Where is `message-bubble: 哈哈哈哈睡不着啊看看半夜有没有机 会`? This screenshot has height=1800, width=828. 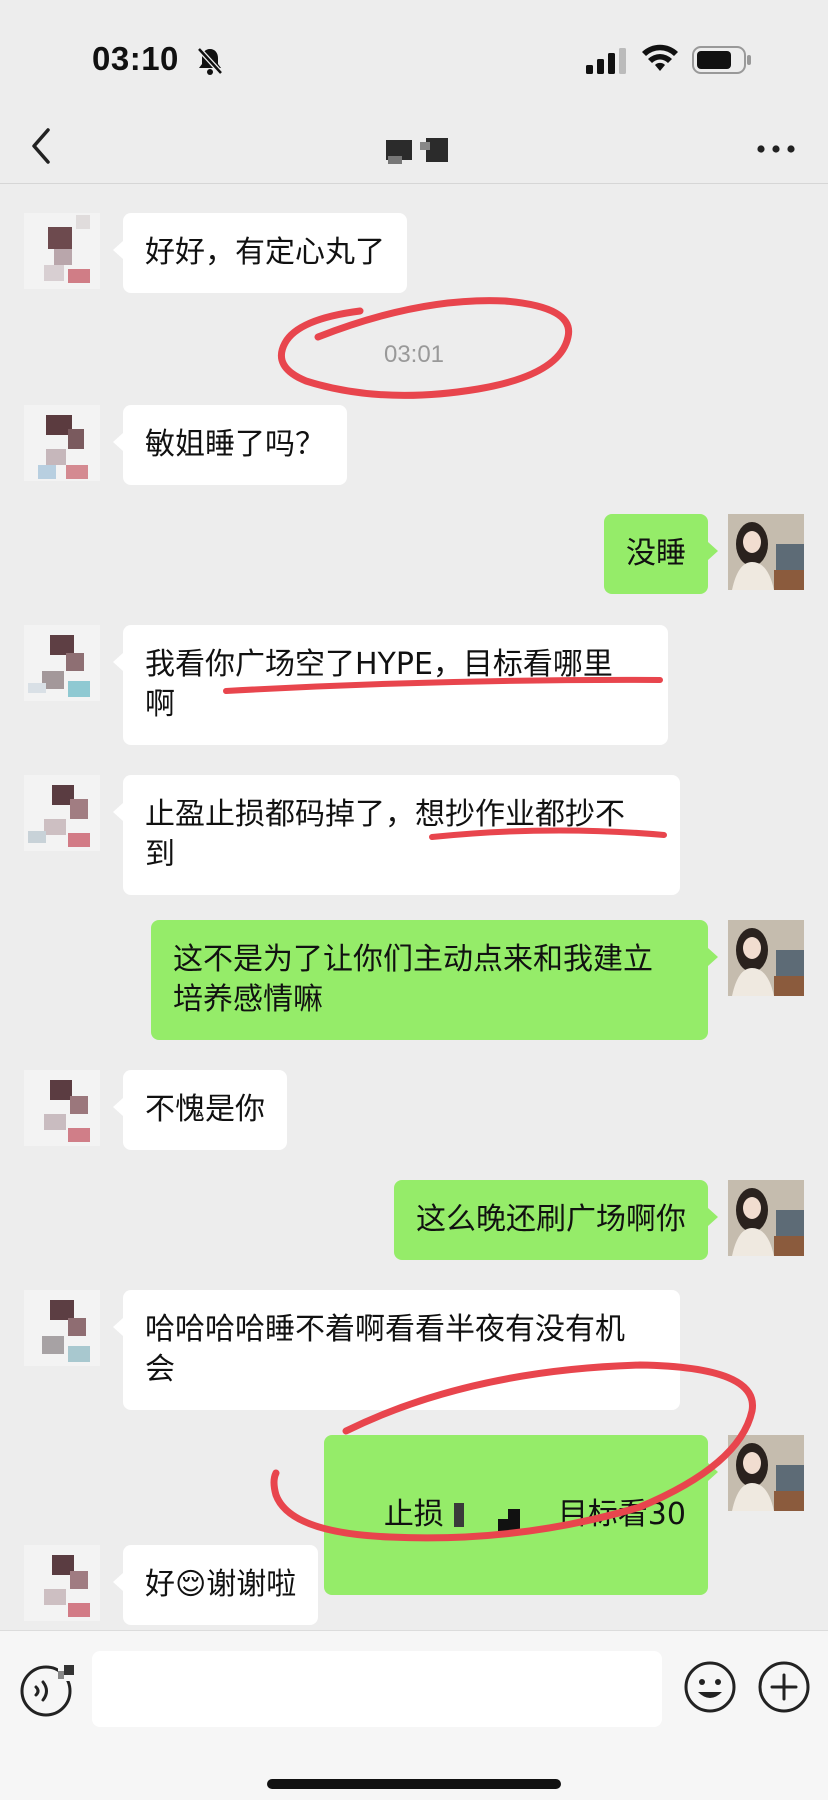 message-bubble: 哈哈哈哈睡不着啊看看半夜有没有机 会 is located at coordinates (396, 1350).